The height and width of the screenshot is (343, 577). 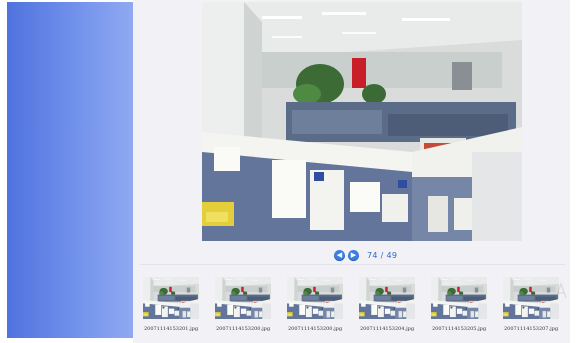 I want to click on thumbnail-label: 20071114153205.jpg, so click(x=459, y=329).